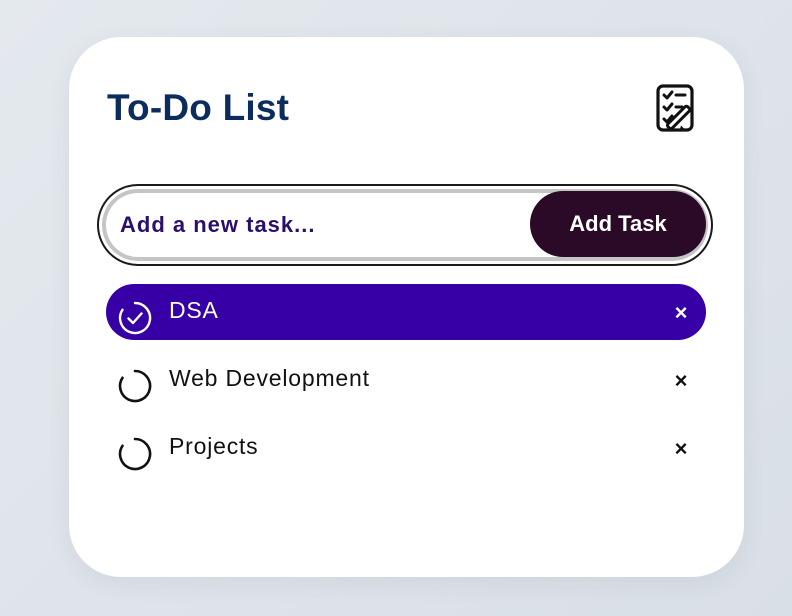 The height and width of the screenshot is (616, 792). I want to click on task-item: Projects ×, so click(406, 448).